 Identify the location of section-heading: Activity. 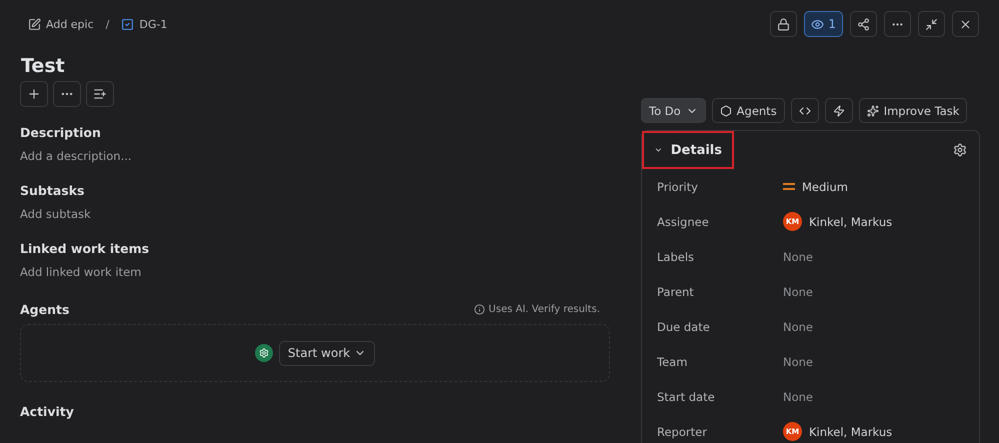
(47, 411).